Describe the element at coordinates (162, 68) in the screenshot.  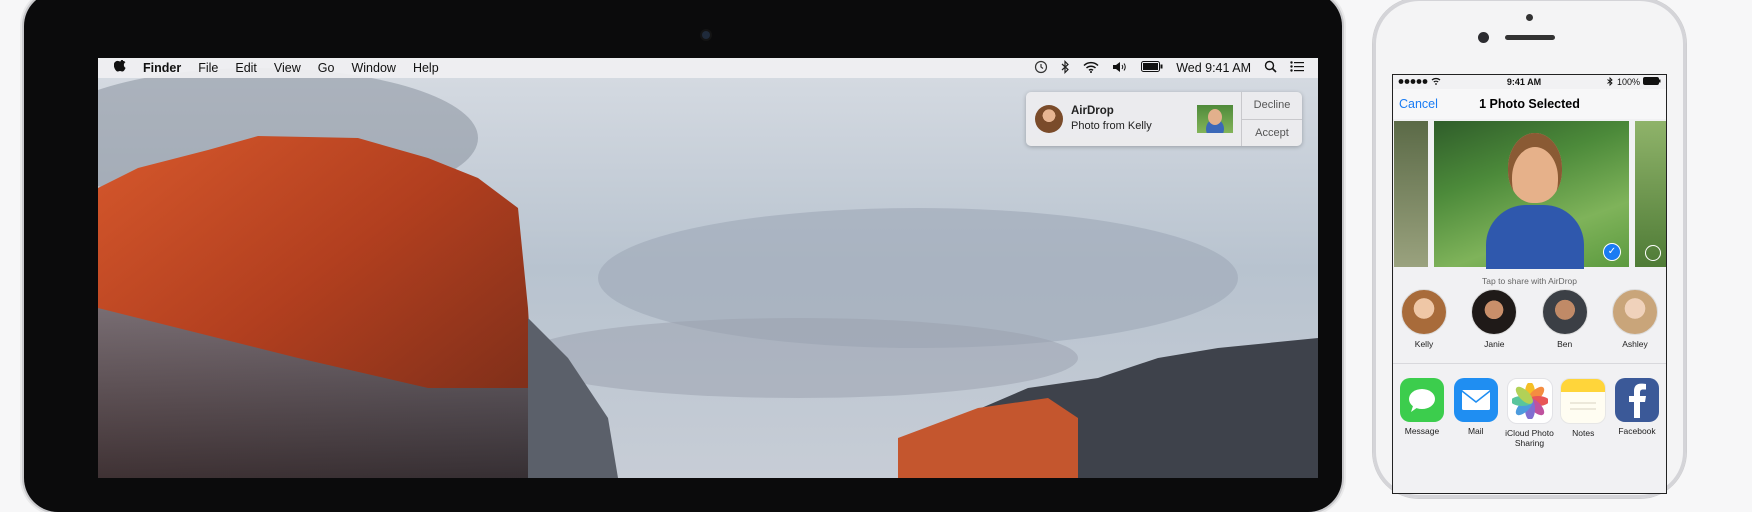
I see `app-menu-finder: Finder` at that location.